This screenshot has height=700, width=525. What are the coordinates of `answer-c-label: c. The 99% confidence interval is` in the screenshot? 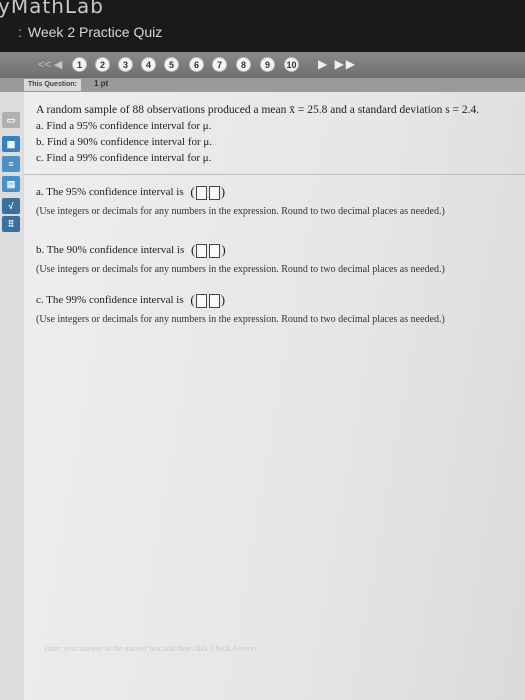 It's located at (110, 299).